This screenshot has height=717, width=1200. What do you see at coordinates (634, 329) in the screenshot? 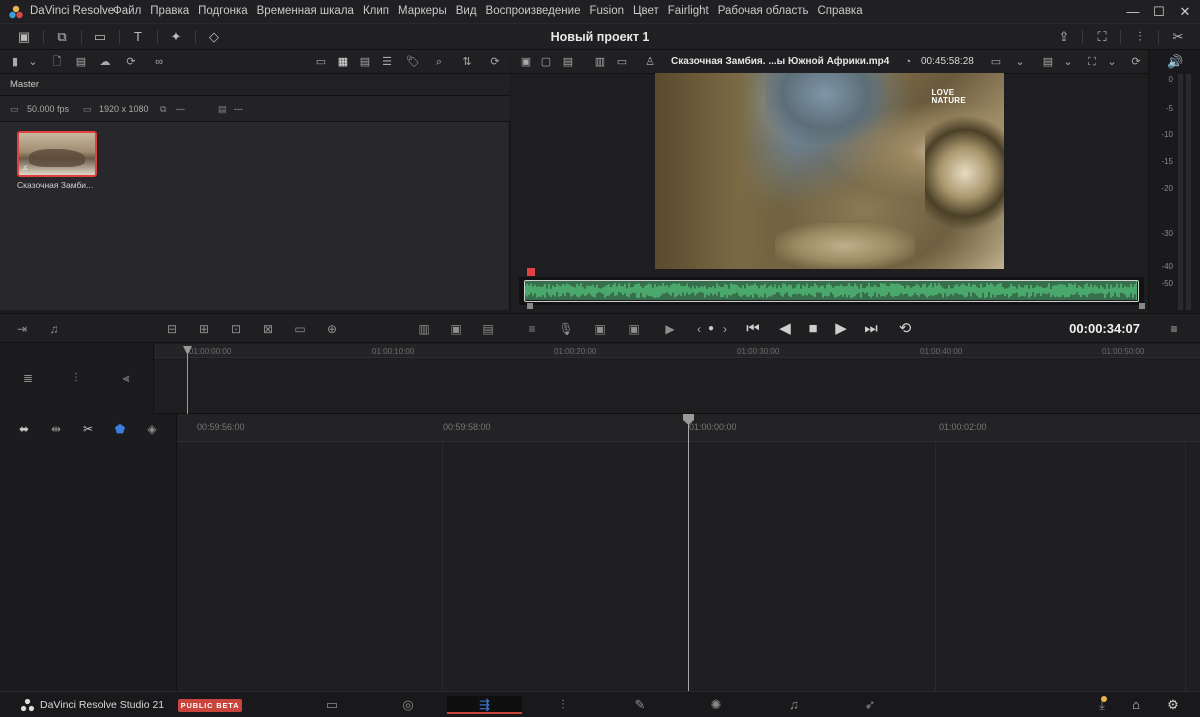
I see `poi-out-icon: ▣` at bounding box center [634, 329].